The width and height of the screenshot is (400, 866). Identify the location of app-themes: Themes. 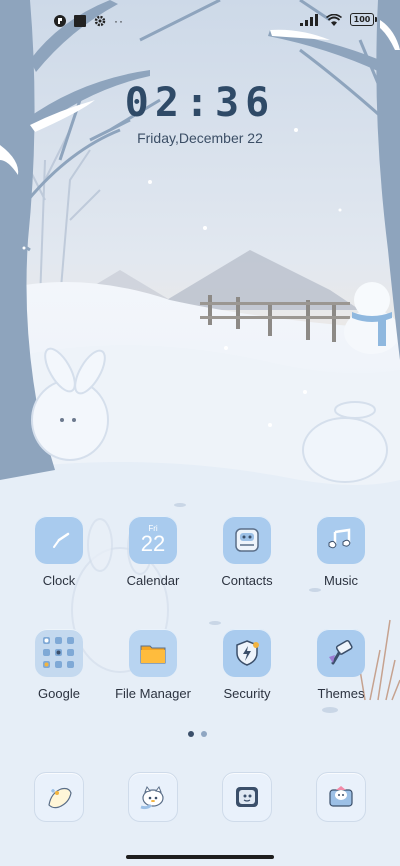
(341, 665).